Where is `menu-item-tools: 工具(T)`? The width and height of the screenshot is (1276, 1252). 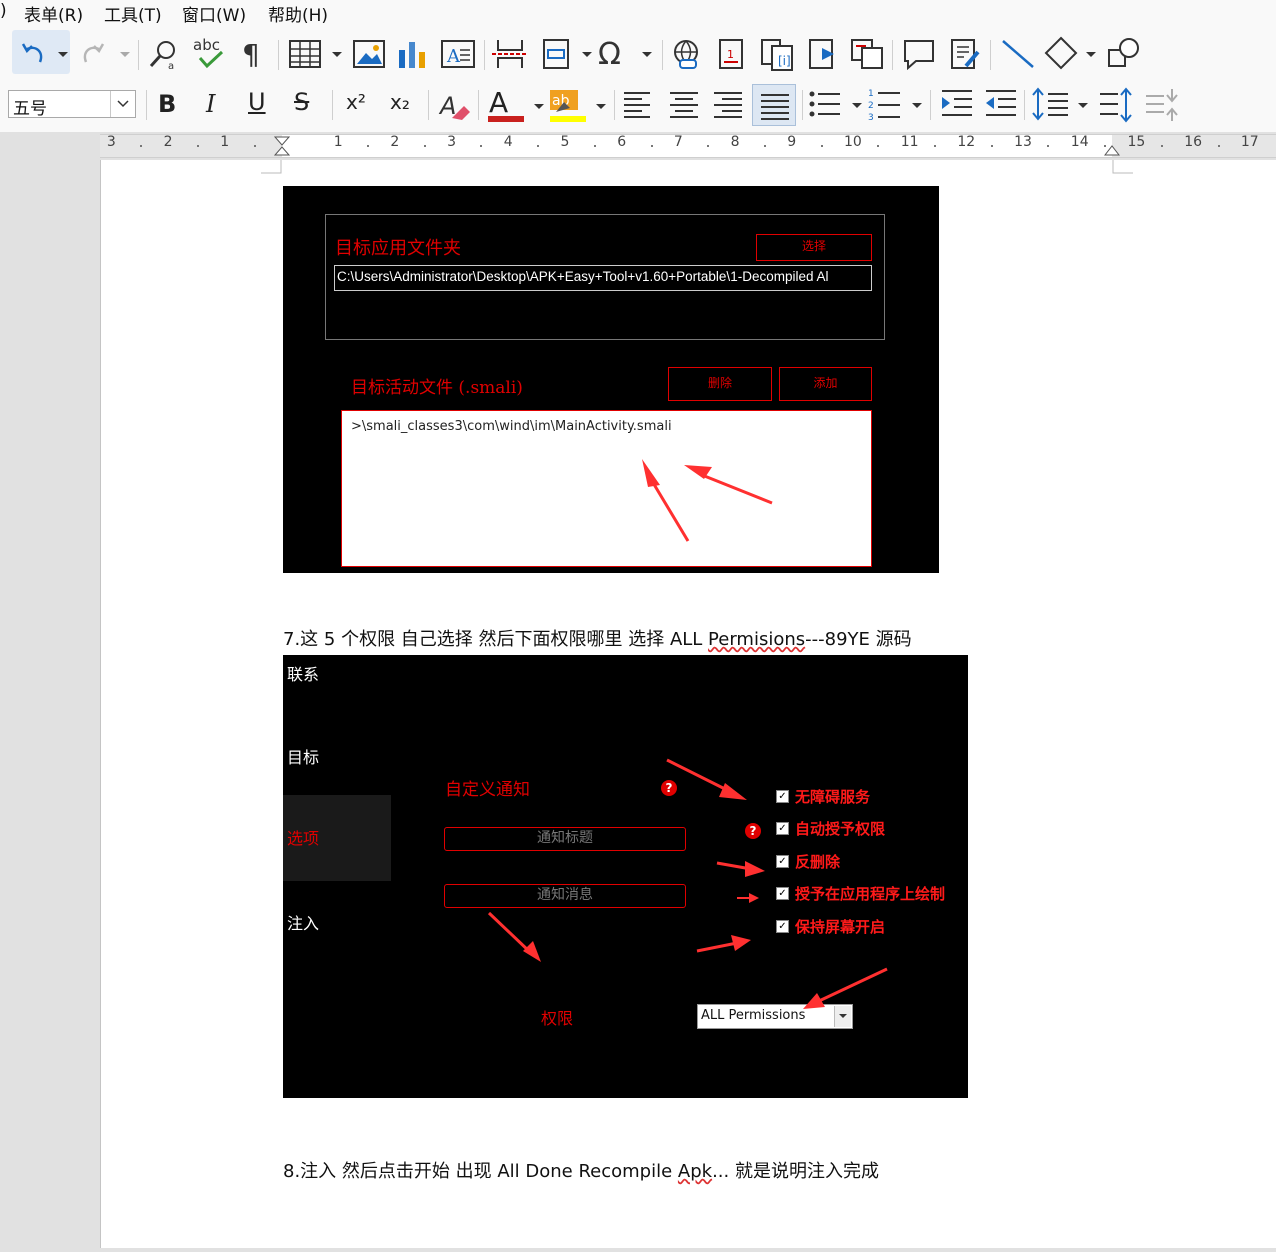 menu-item-tools: 工具(T) is located at coordinates (133, 13).